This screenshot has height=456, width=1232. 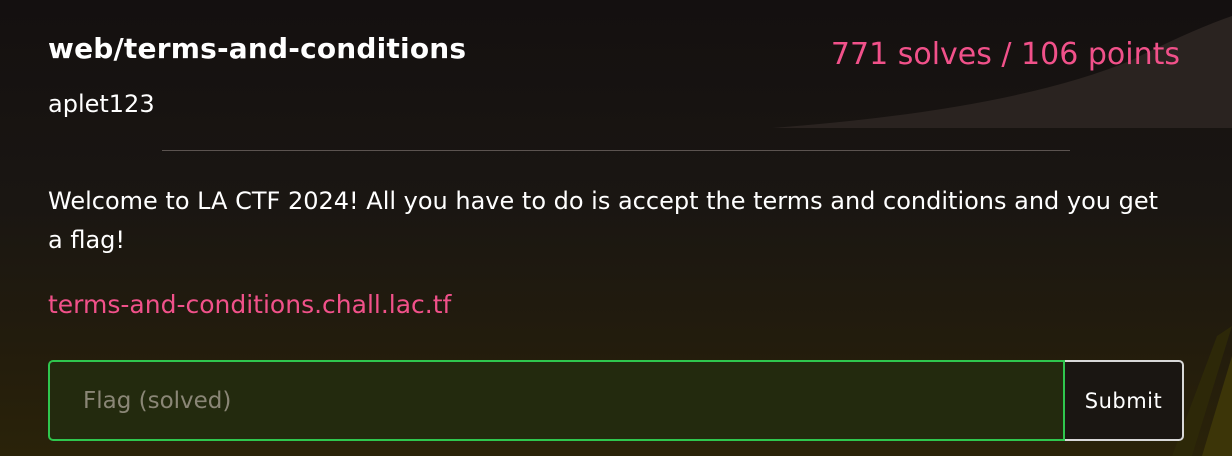 I want to click on submit-button: Submit, so click(x=1124, y=400).